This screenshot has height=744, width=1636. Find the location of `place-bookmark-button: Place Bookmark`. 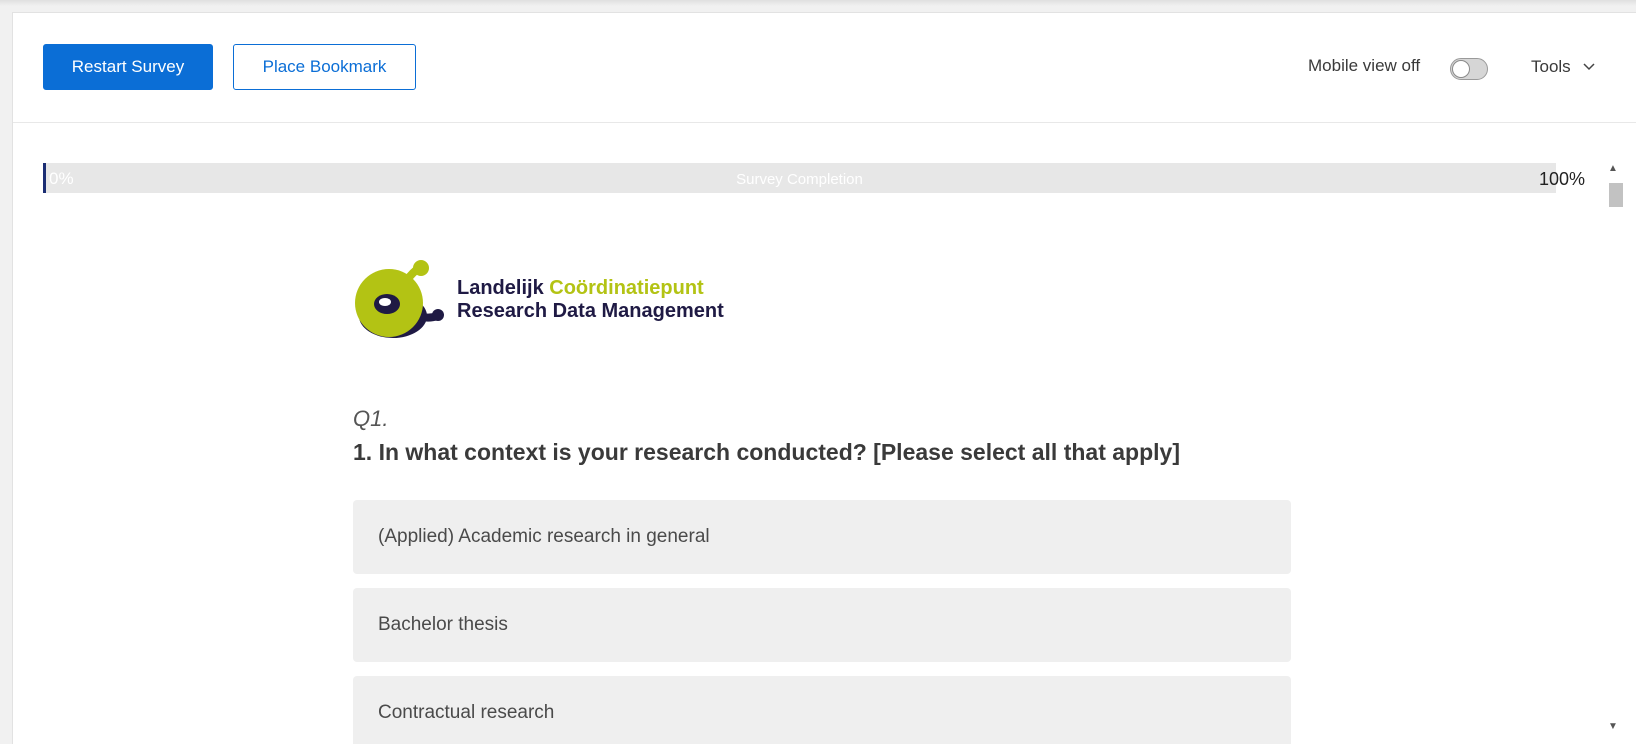

place-bookmark-button: Place Bookmark is located at coordinates (324, 67).